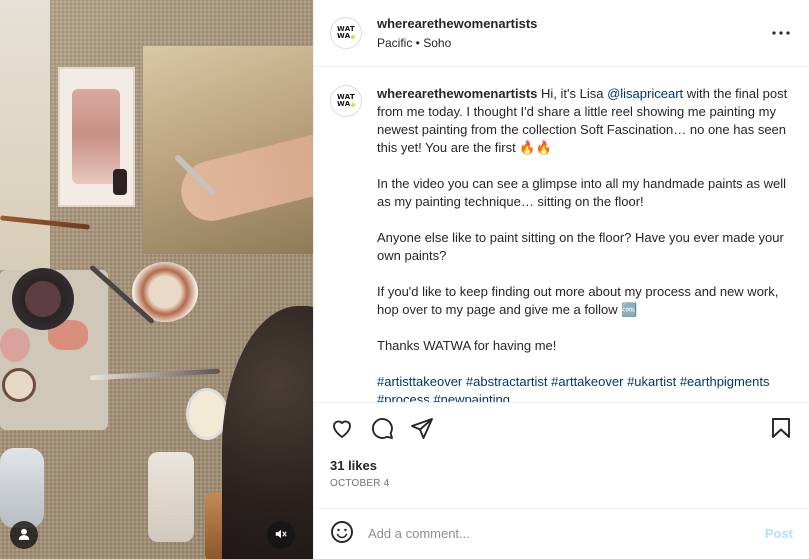  Describe the element at coordinates (651, 381) in the screenshot. I see `hashtag-link: #ukartist` at that location.